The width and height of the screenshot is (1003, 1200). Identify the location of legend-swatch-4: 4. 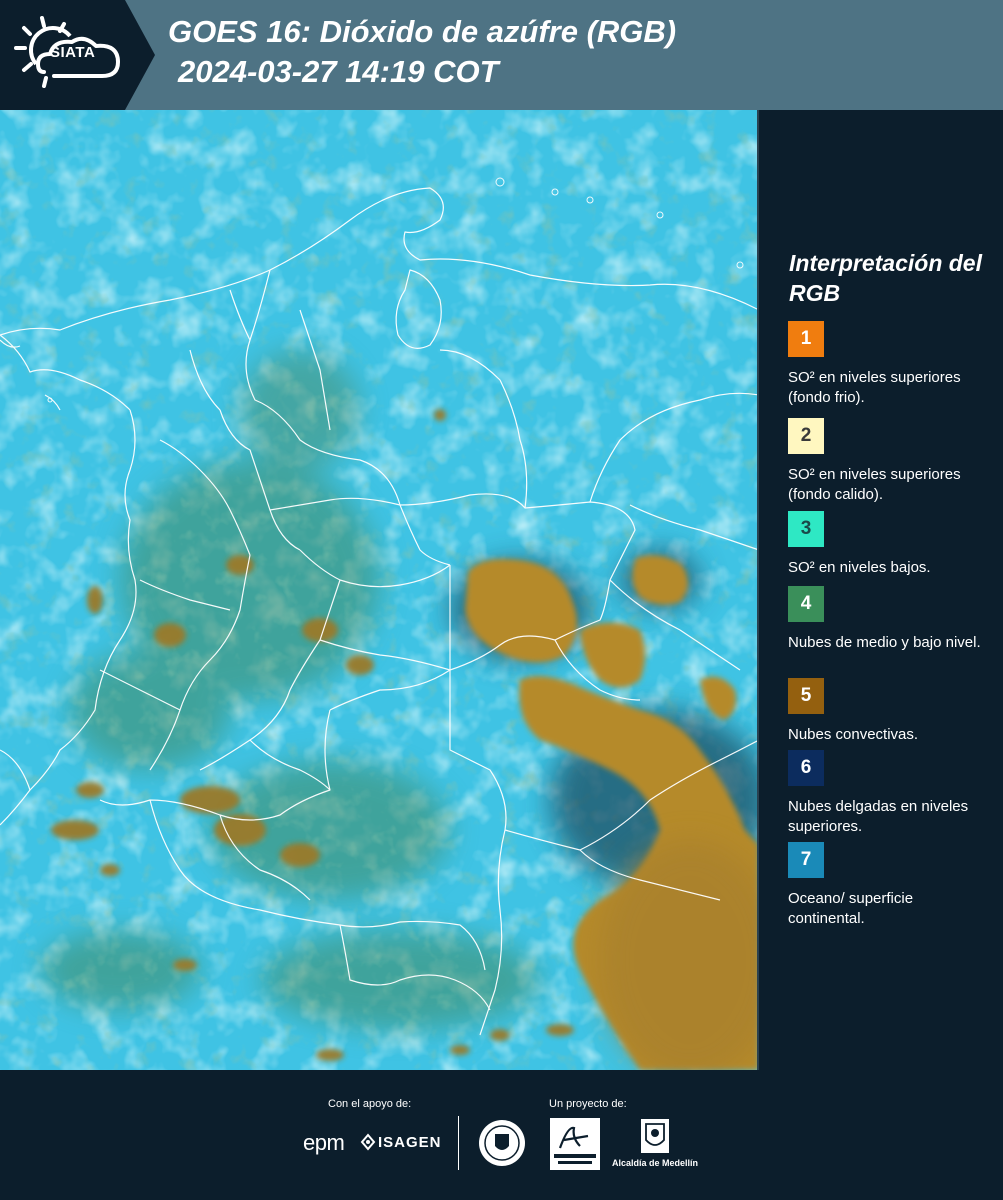
(806, 604).